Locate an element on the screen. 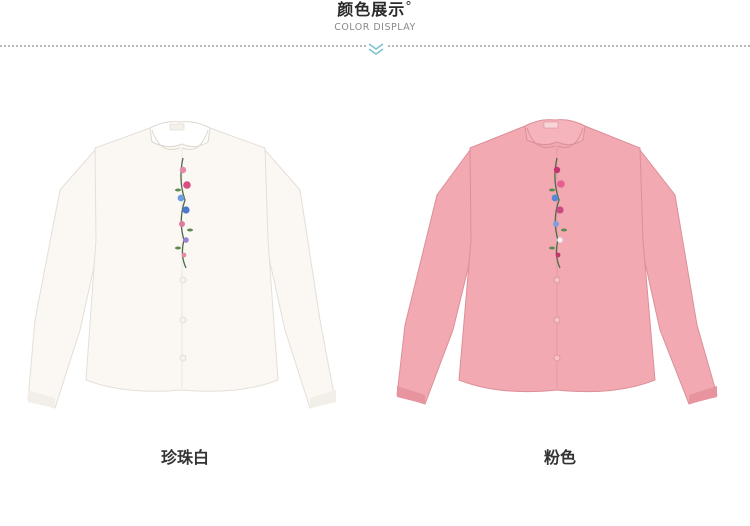  section-header: 颜色展示° COLOR DISPLAY is located at coordinates (375, 30).